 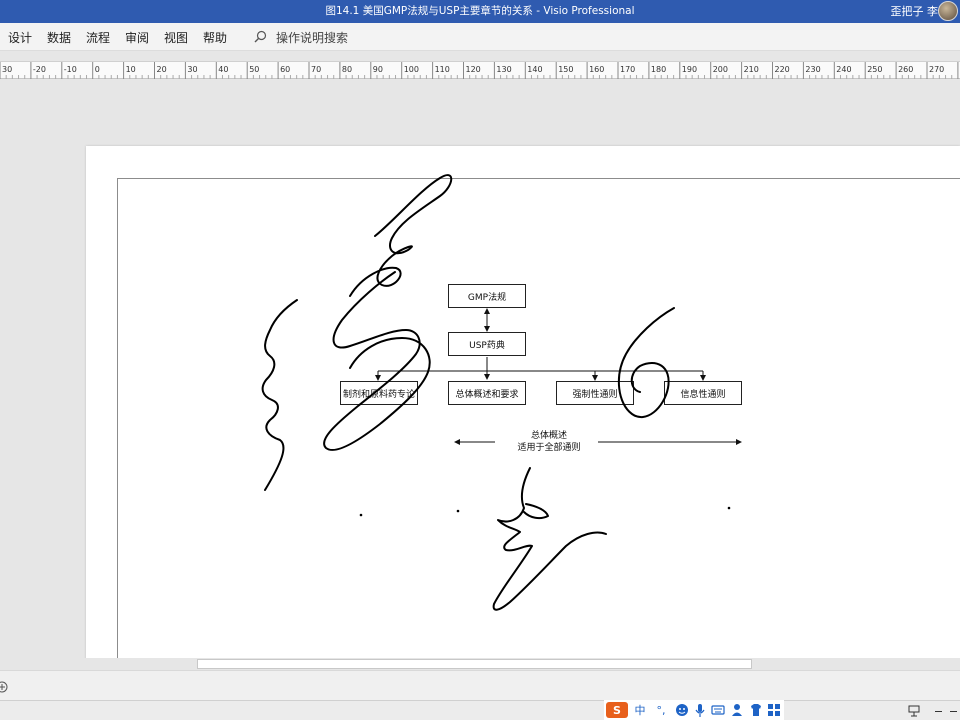 What do you see at coordinates (480, 710) in the screenshot?
I see `taskbar` at bounding box center [480, 710].